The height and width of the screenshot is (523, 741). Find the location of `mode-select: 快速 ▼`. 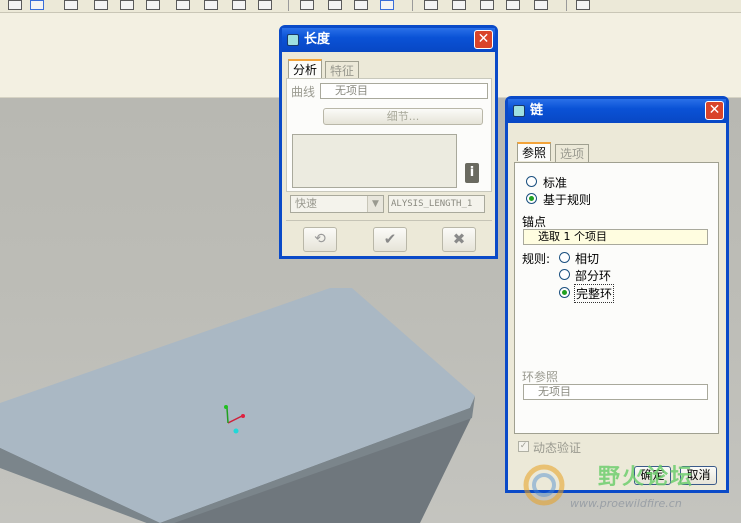

mode-select: 快速 ▼ is located at coordinates (337, 204).